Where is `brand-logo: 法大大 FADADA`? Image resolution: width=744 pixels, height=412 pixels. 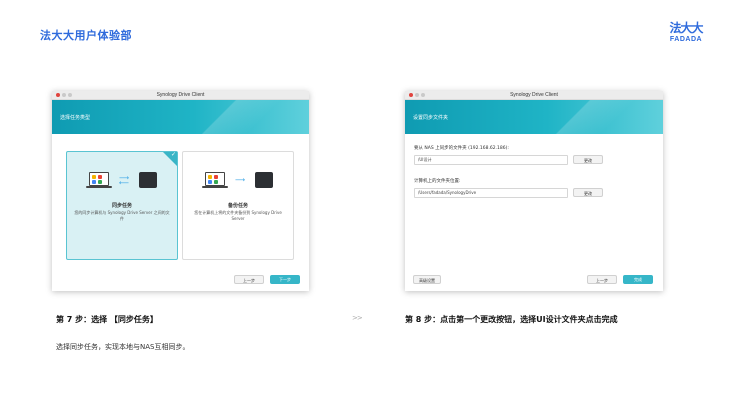
brand-logo: 法大大 FADADA is located at coordinates (686, 34).